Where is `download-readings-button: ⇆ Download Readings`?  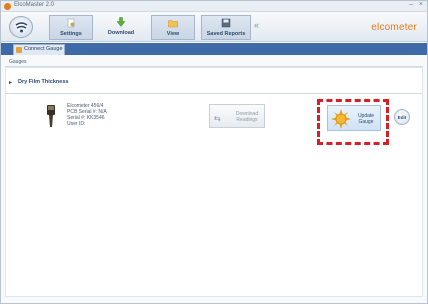 download-readings-button: ⇆ Download Readings is located at coordinates (237, 116).